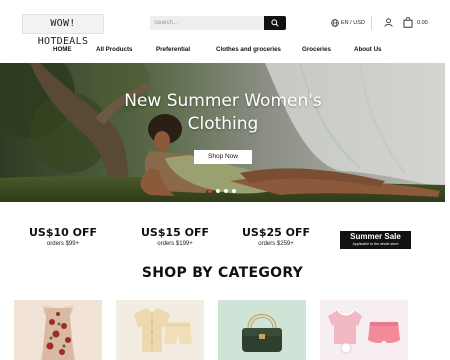  Describe the element at coordinates (388, 22) in the screenshot. I see `user-icon` at that location.